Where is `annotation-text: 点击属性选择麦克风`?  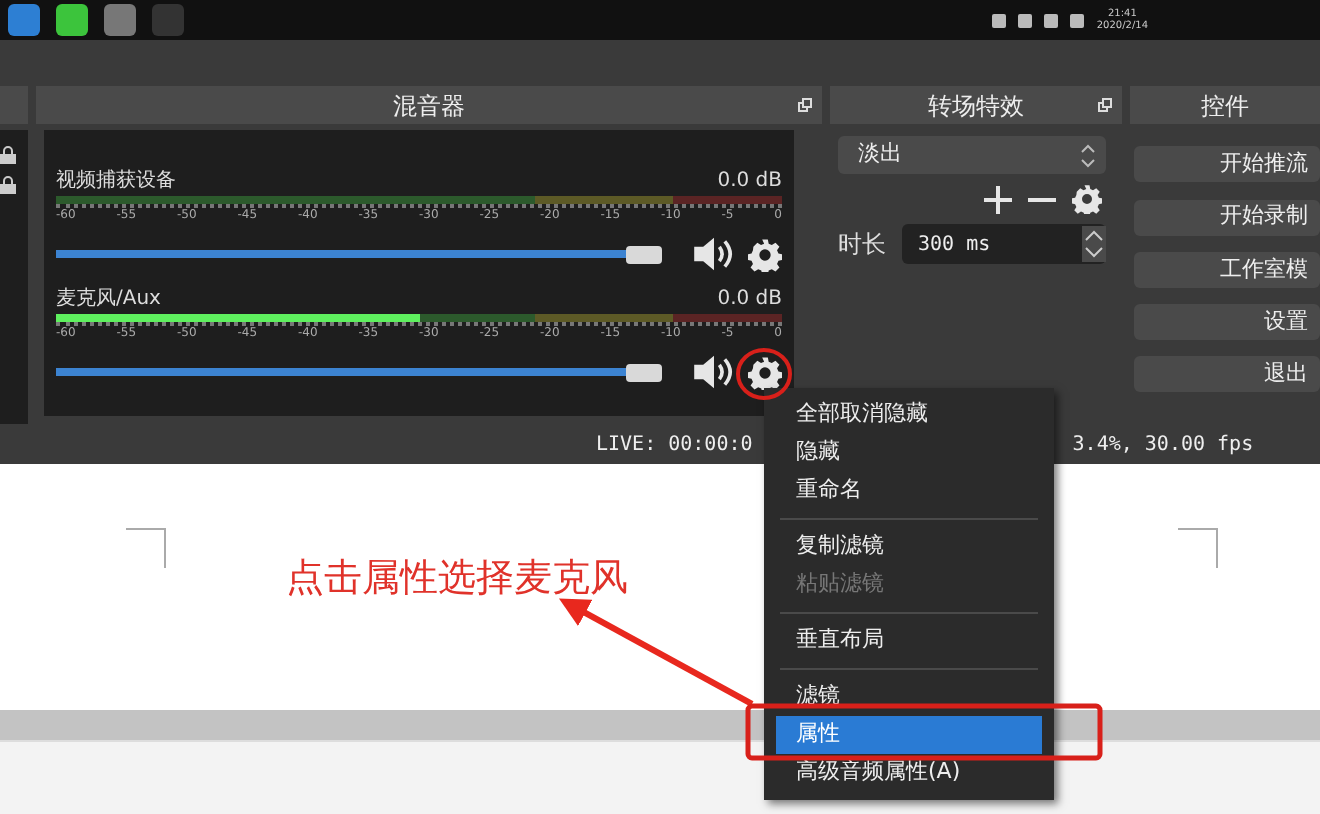 annotation-text: 点击属性选择麦克风 is located at coordinates (457, 579).